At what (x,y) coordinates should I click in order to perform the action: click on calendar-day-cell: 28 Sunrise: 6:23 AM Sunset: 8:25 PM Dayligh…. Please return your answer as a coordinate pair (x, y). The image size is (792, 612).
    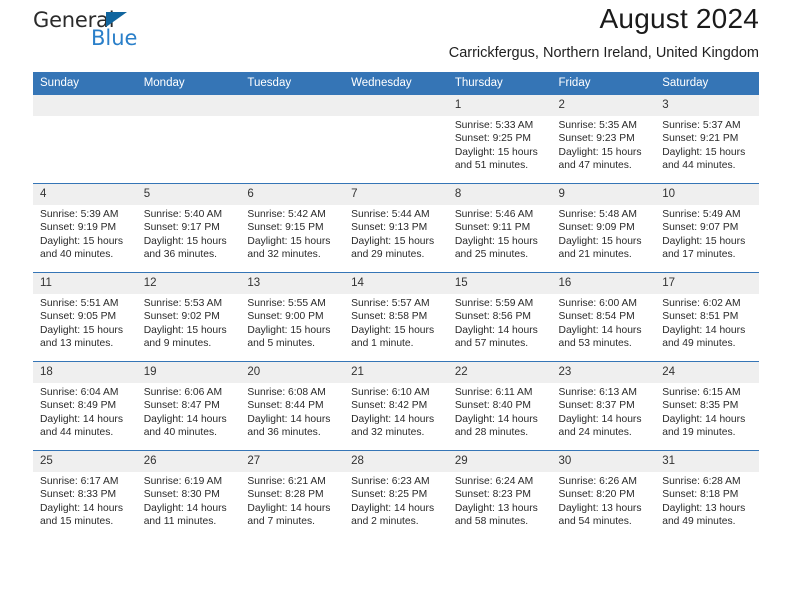
    Looking at the image, I should click on (396, 494).